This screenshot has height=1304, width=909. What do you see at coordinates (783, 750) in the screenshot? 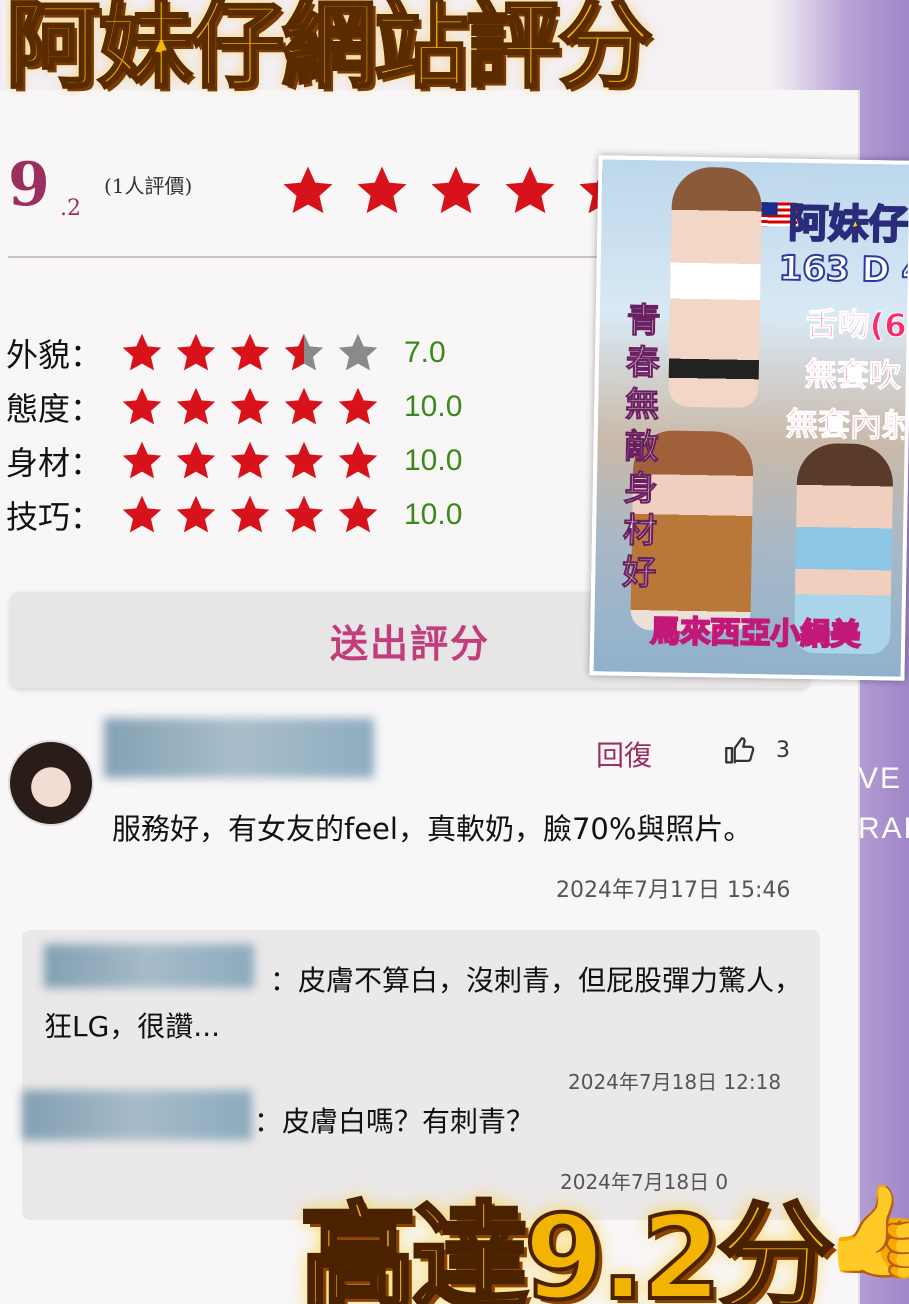
I see `like-count: 3` at bounding box center [783, 750].